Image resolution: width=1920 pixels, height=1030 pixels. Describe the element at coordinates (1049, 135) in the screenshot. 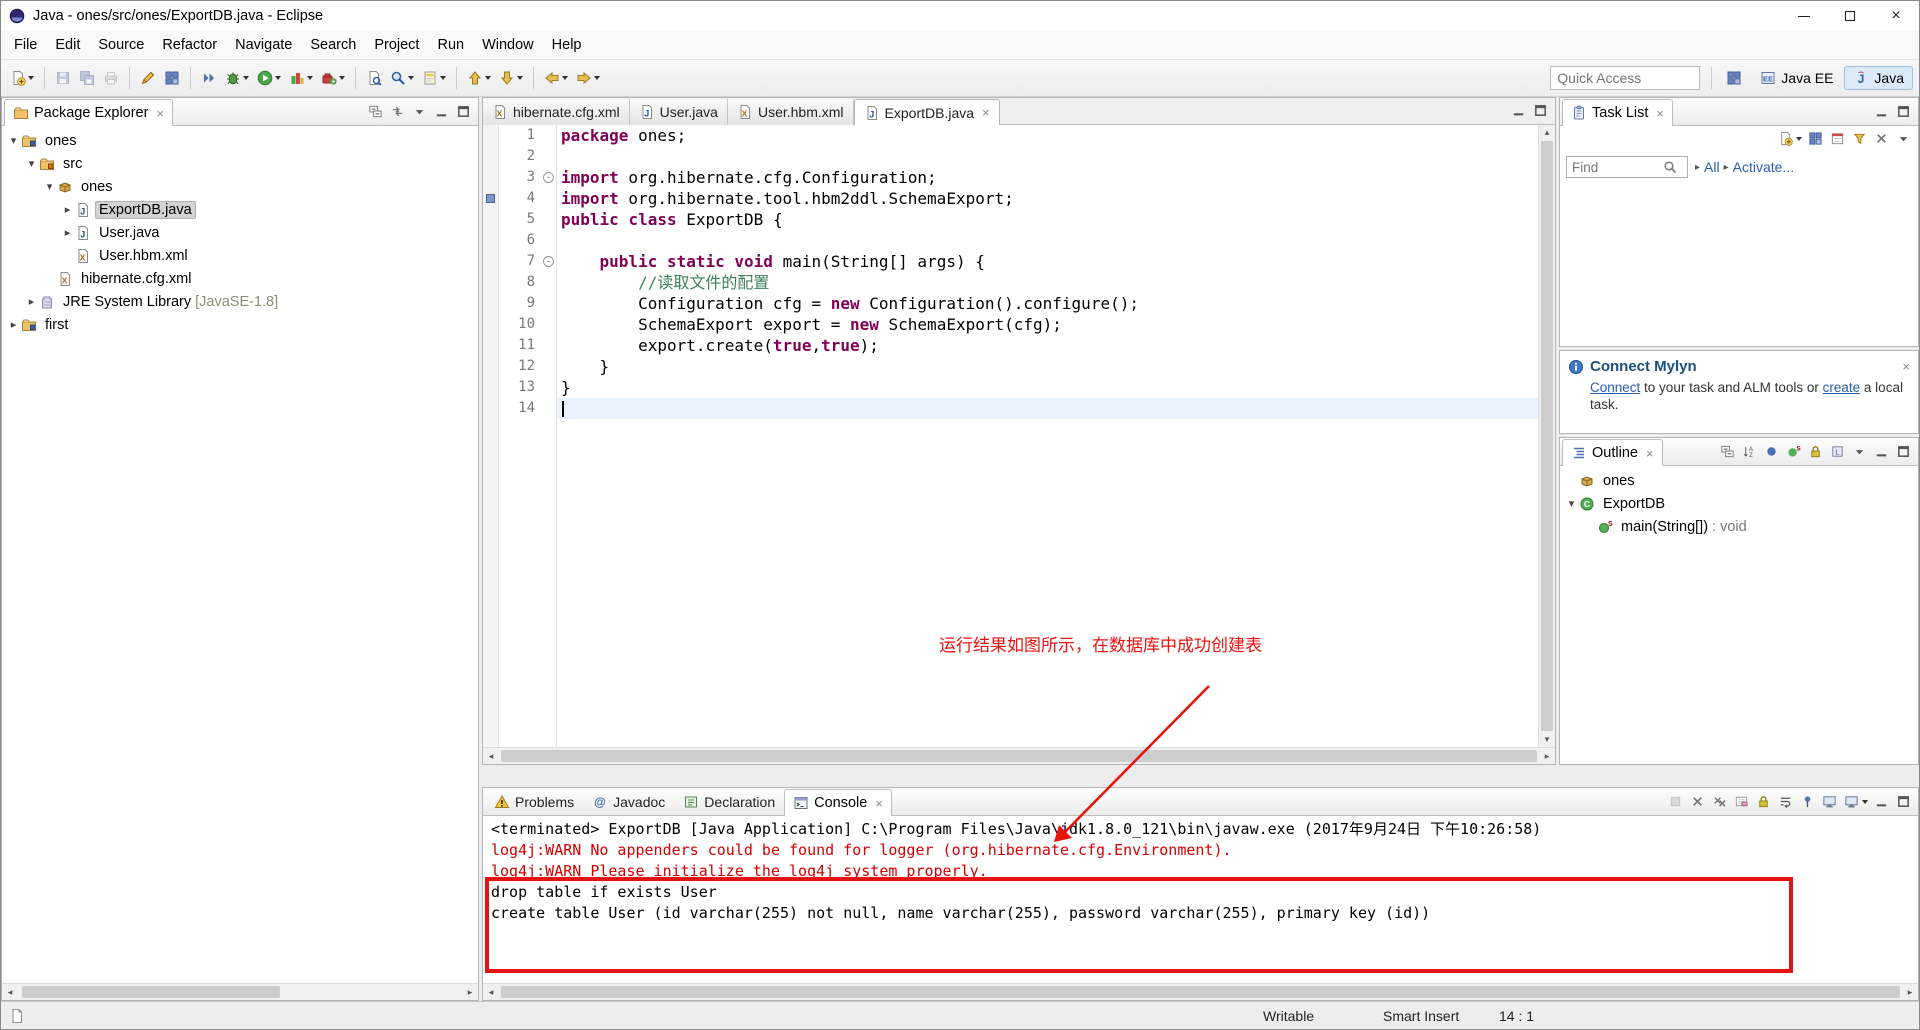

I see `code-line: package ones;` at that location.